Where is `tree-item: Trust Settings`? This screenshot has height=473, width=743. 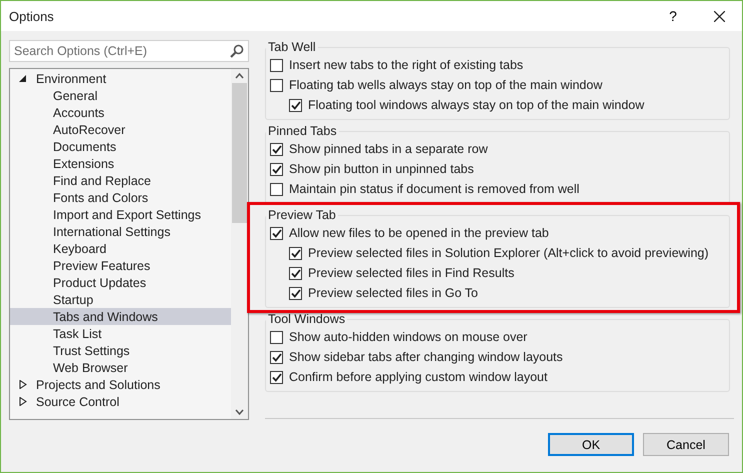 tree-item: Trust Settings is located at coordinates (120, 350).